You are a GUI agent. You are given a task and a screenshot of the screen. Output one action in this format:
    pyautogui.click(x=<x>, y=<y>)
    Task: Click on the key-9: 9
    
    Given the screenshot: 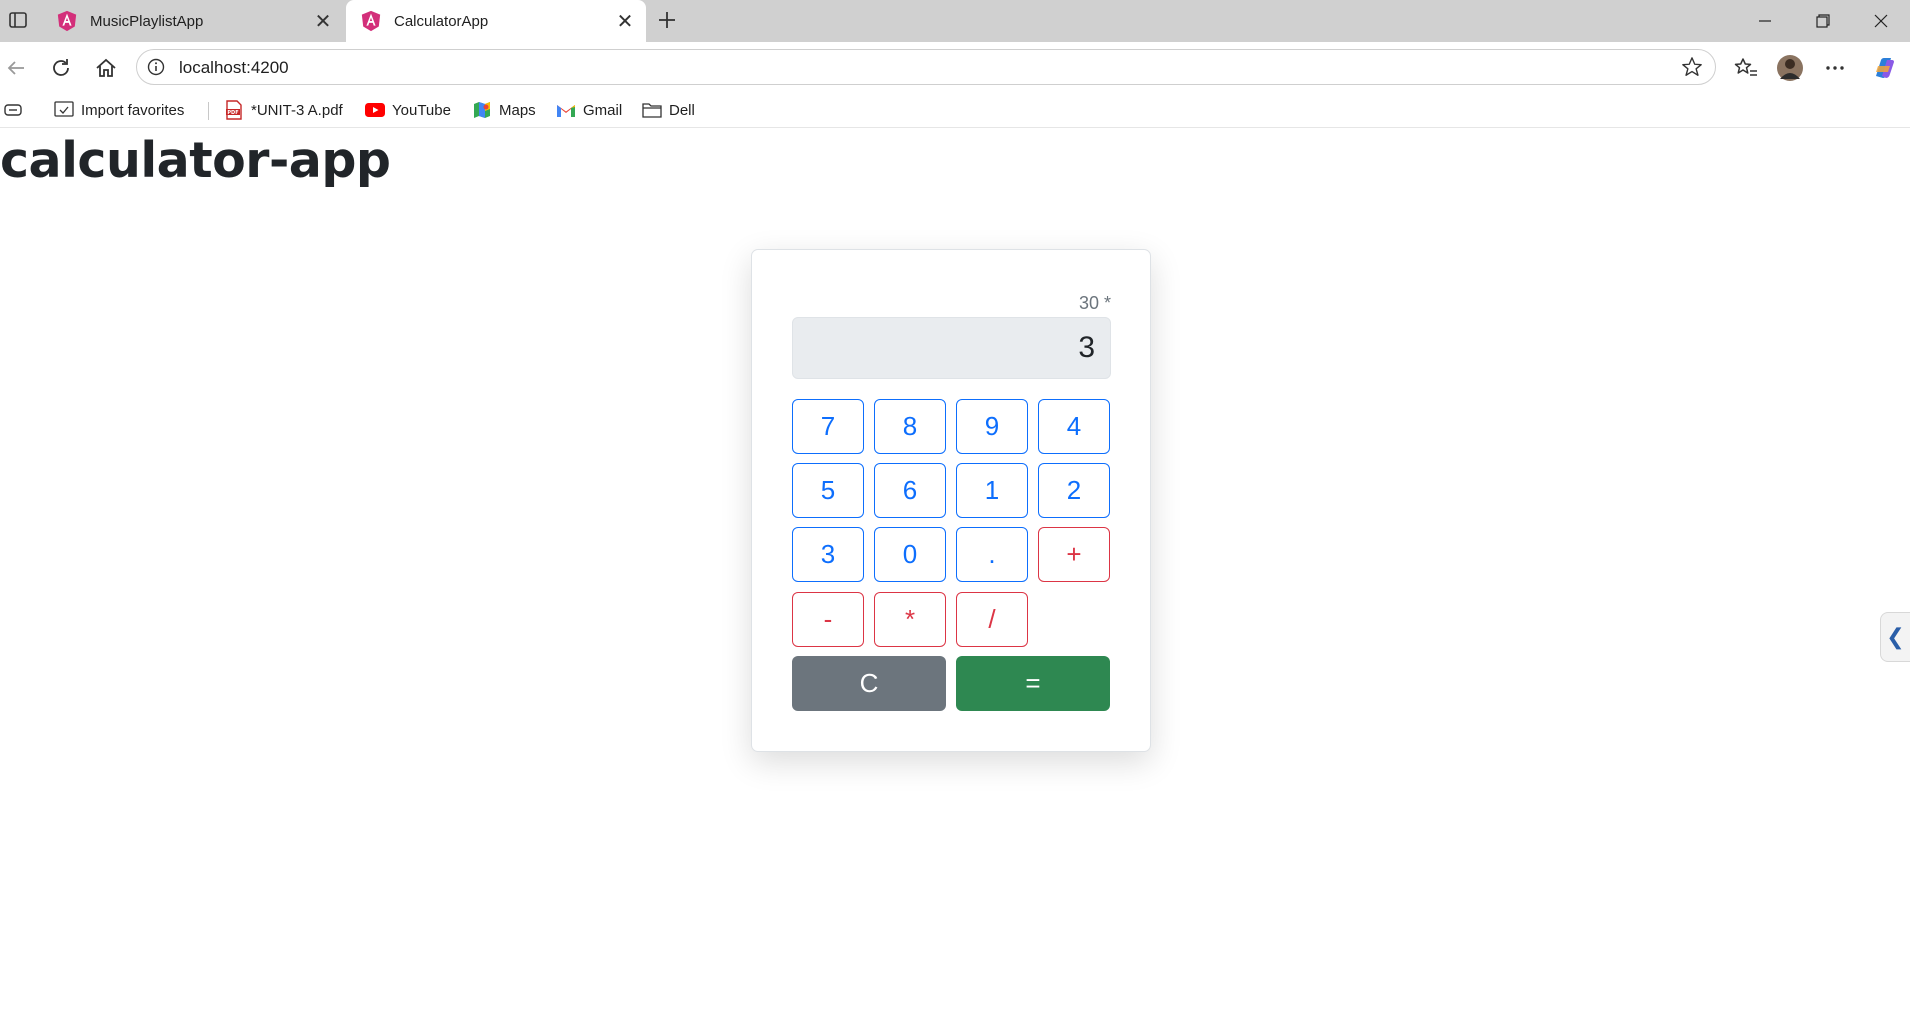 What is the action you would take?
    pyautogui.click(x=992, y=426)
    